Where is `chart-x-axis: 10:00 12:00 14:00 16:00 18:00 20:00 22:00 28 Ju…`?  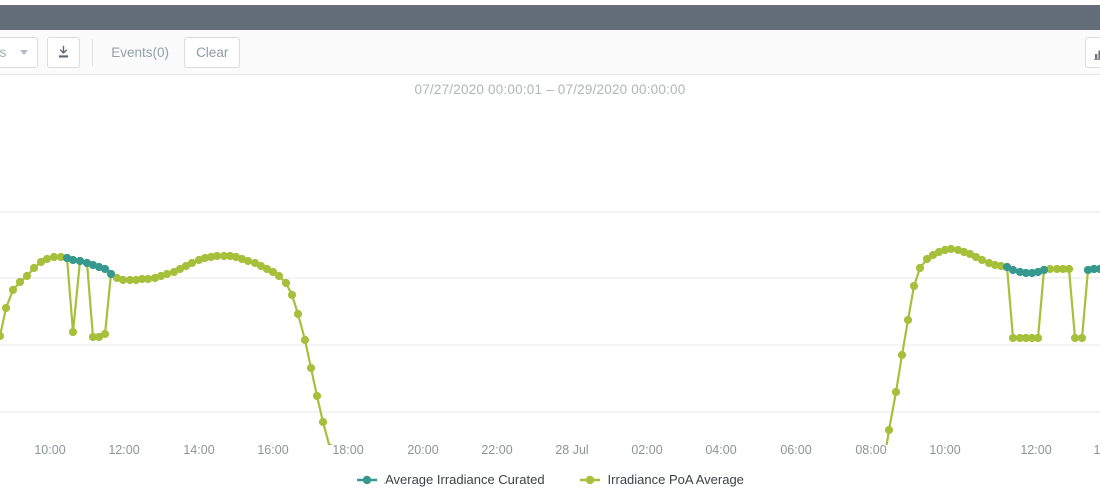 chart-x-axis: 10:00 12:00 14:00 16:00 18:00 20:00 22:00 28 Ju… is located at coordinates (550, 454).